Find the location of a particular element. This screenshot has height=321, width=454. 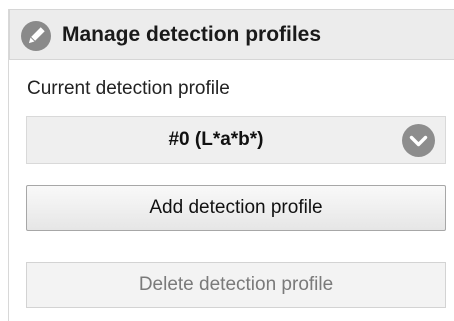

add-detection-profile-button: Add detection profile is located at coordinates (236, 208).